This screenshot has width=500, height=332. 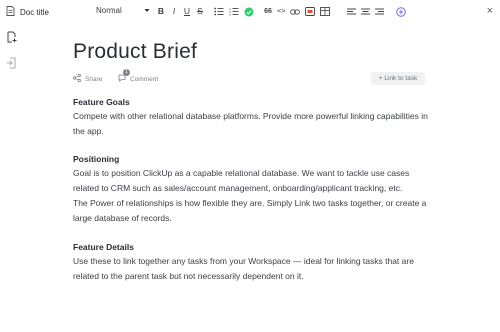 What do you see at coordinates (13, 39) in the screenshot?
I see `page-add-icon` at bounding box center [13, 39].